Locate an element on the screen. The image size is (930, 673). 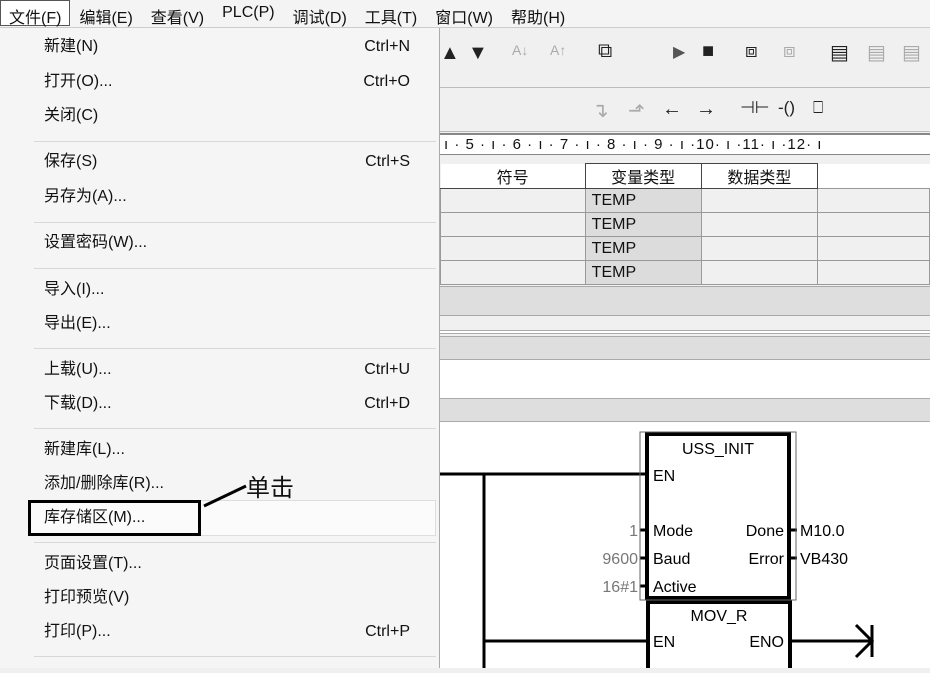
run-icon: ▶ is located at coordinates (679, 52).